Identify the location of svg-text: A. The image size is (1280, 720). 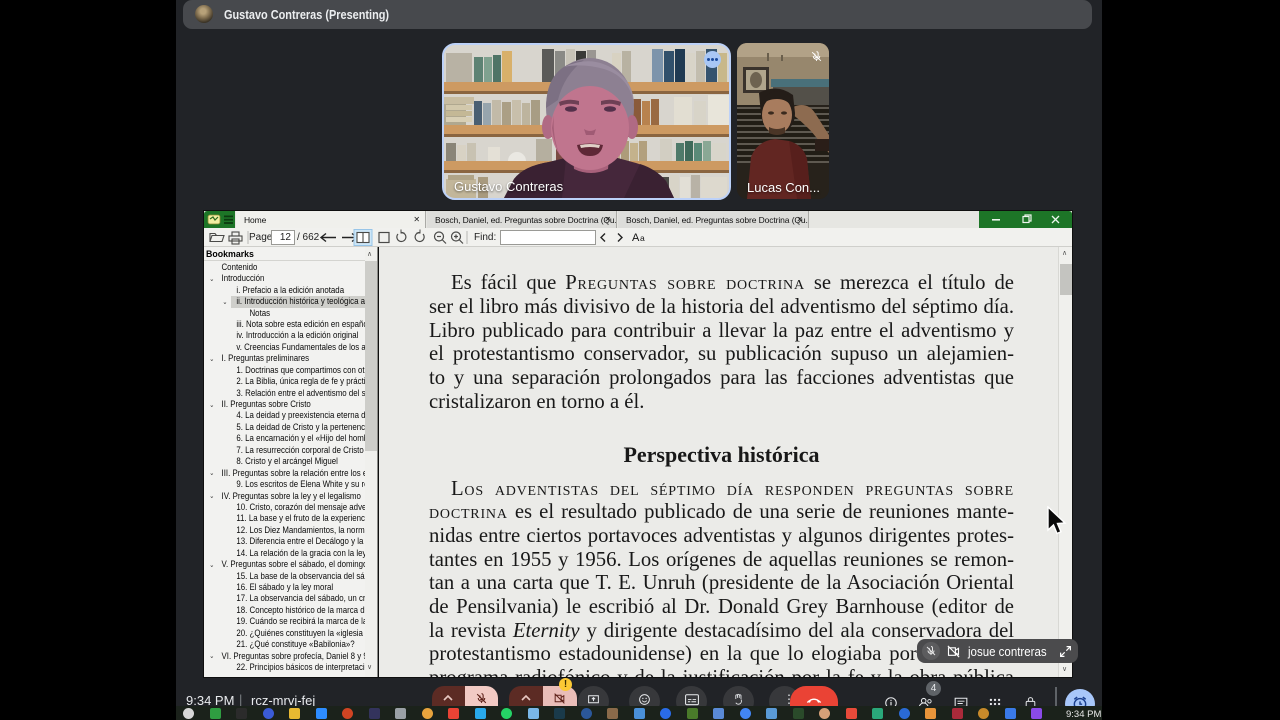
(636, 238).